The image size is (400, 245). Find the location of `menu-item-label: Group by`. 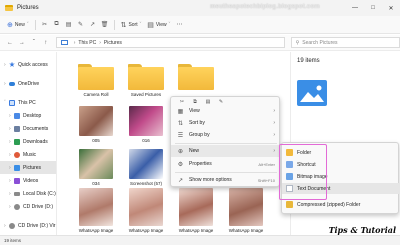

menu-item-label: Group by is located at coordinates (199, 135).